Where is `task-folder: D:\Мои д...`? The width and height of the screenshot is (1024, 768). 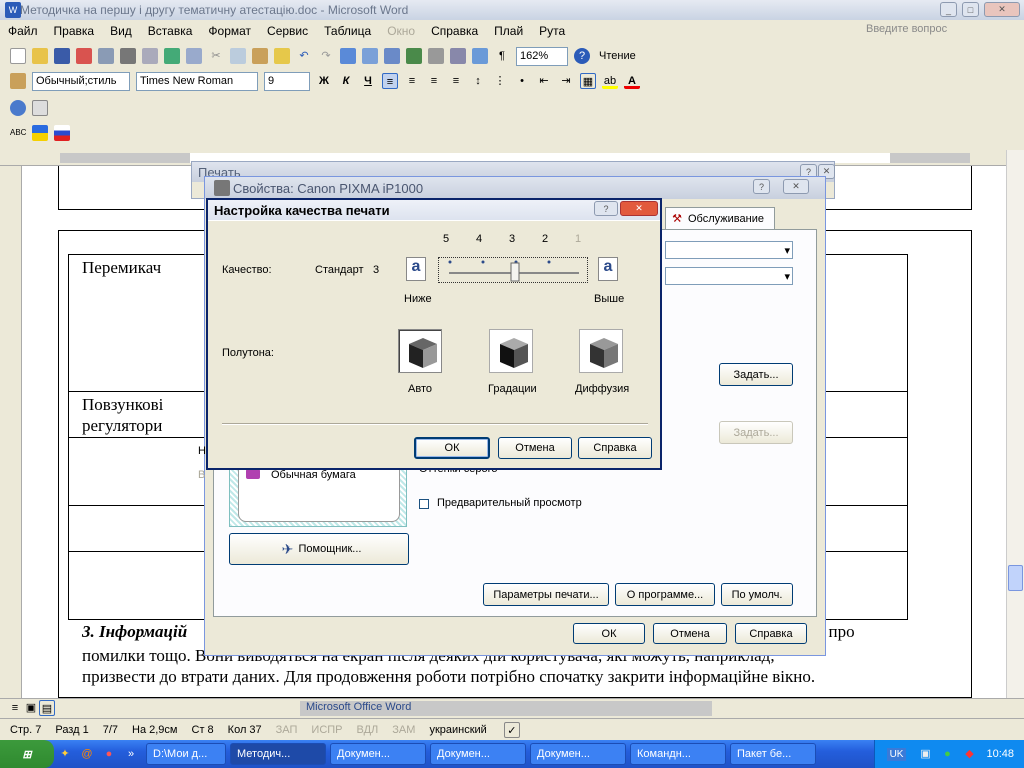 task-folder: D:\Мои д... is located at coordinates (186, 754).